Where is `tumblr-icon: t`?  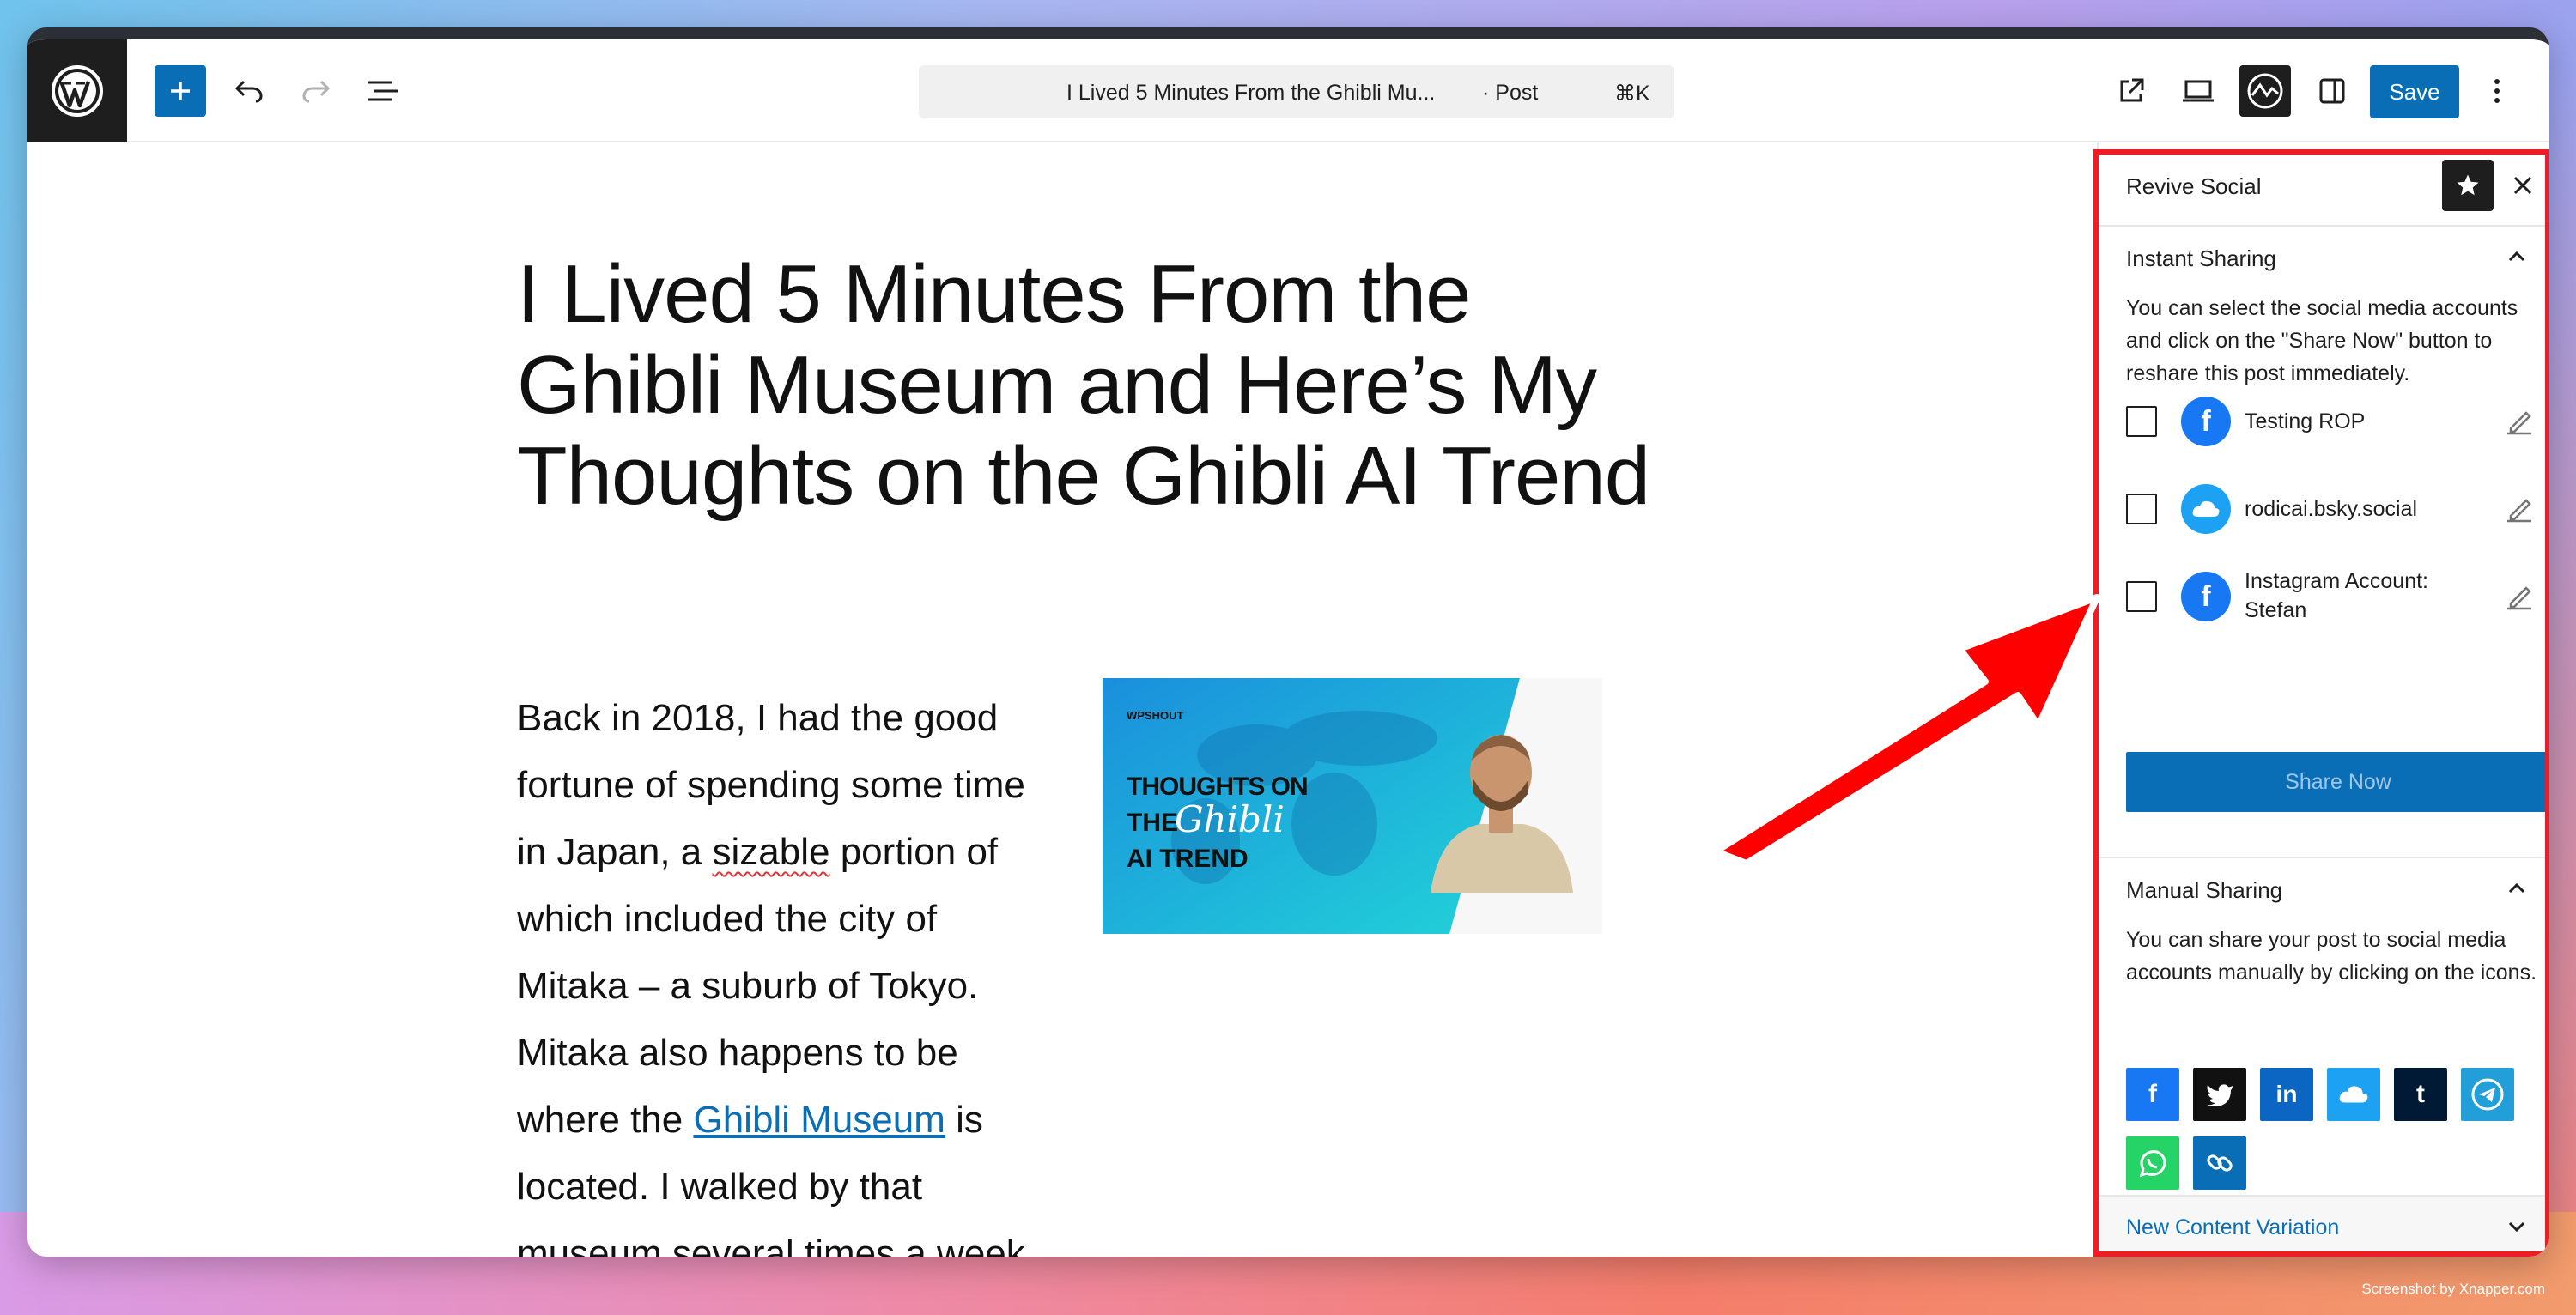 tumblr-icon: t is located at coordinates (2420, 1094).